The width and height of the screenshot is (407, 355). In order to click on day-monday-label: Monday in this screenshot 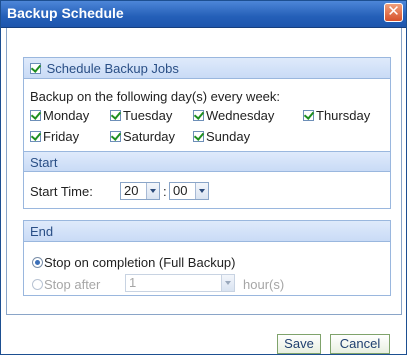, I will do `click(66, 115)`.